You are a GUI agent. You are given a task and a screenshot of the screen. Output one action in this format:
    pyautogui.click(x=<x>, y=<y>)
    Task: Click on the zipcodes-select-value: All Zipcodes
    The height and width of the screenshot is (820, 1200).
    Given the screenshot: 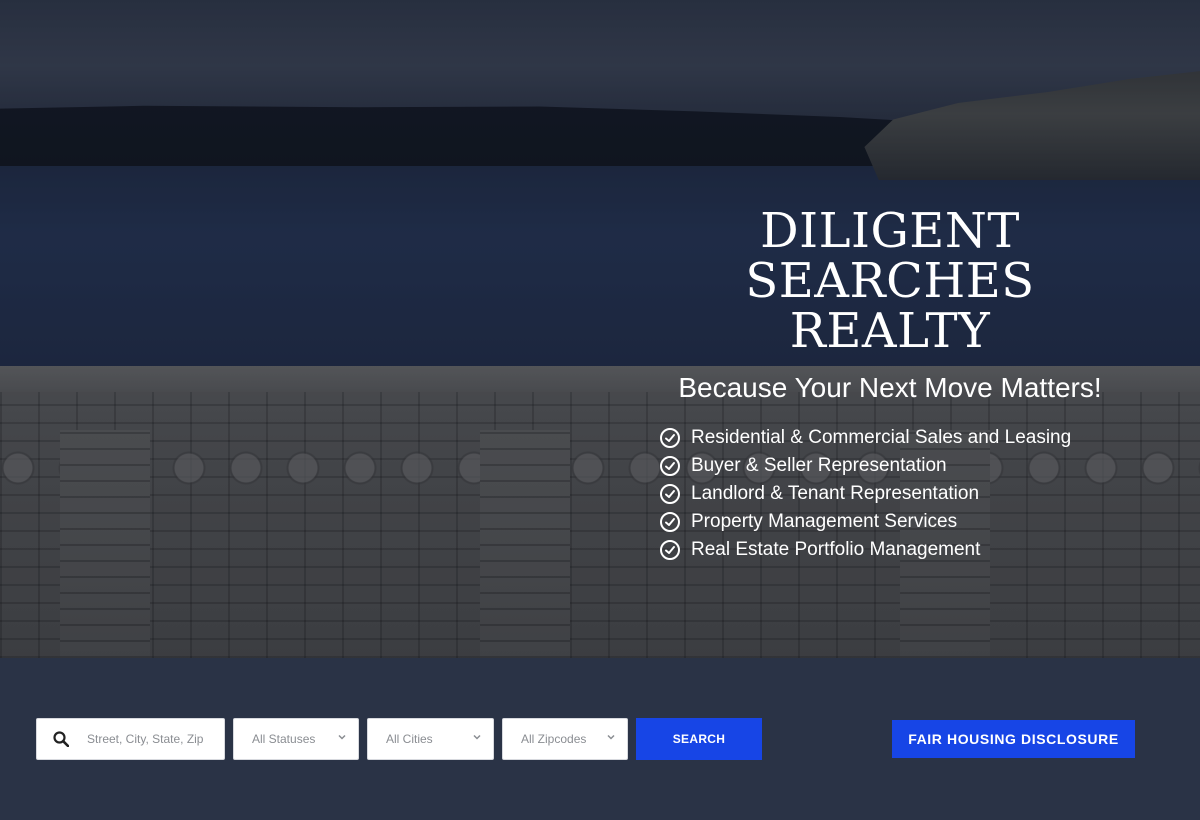 What is the action you would take?
    pyautogui.click(x=554, y=739)
    